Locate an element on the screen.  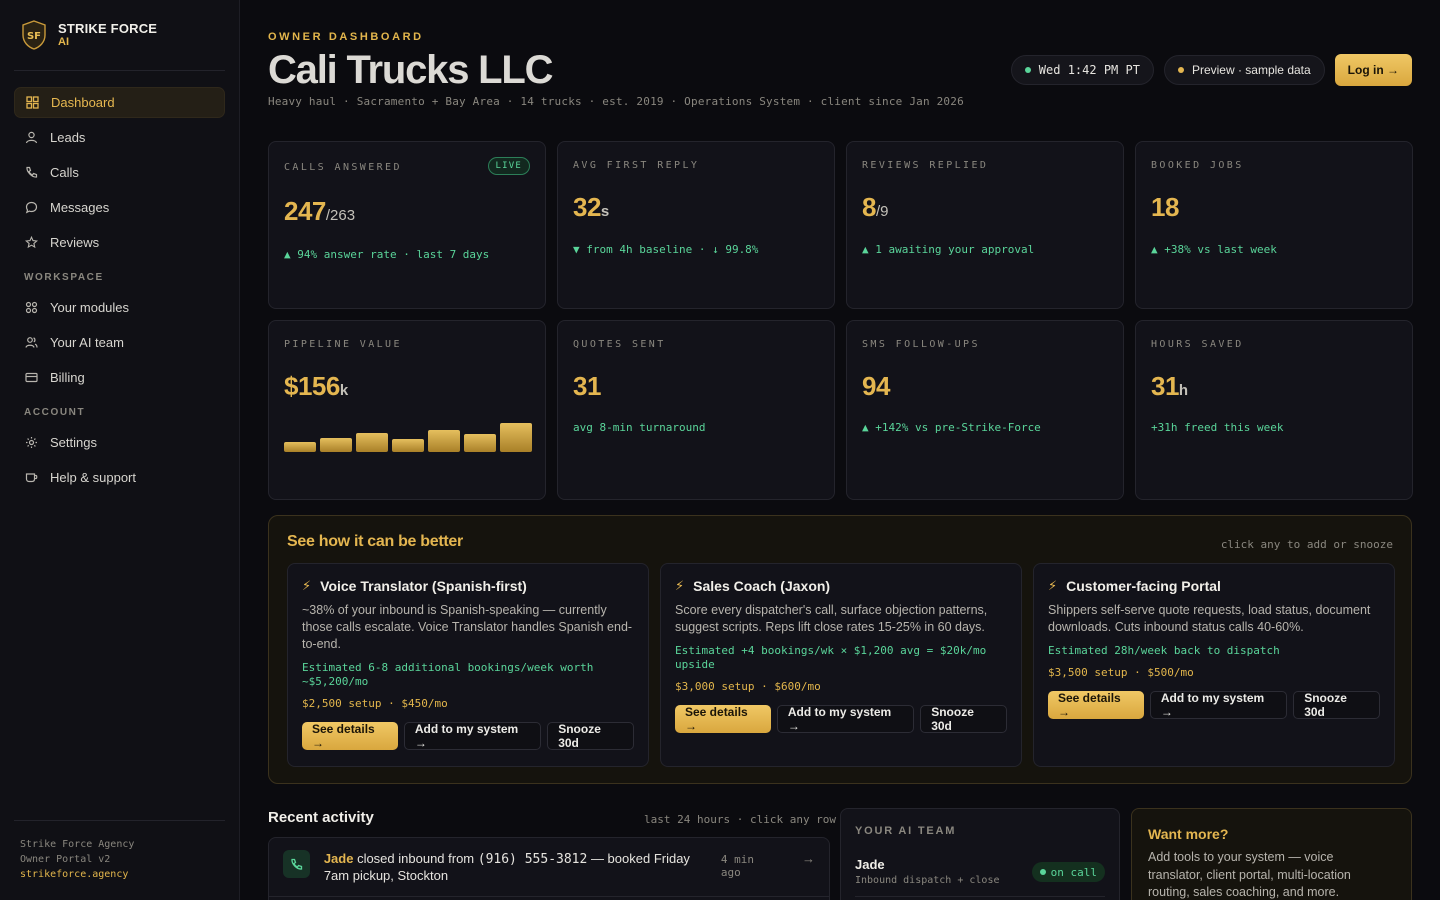
sidebar-item-settings: Settings is located at coordinates (119, 442).